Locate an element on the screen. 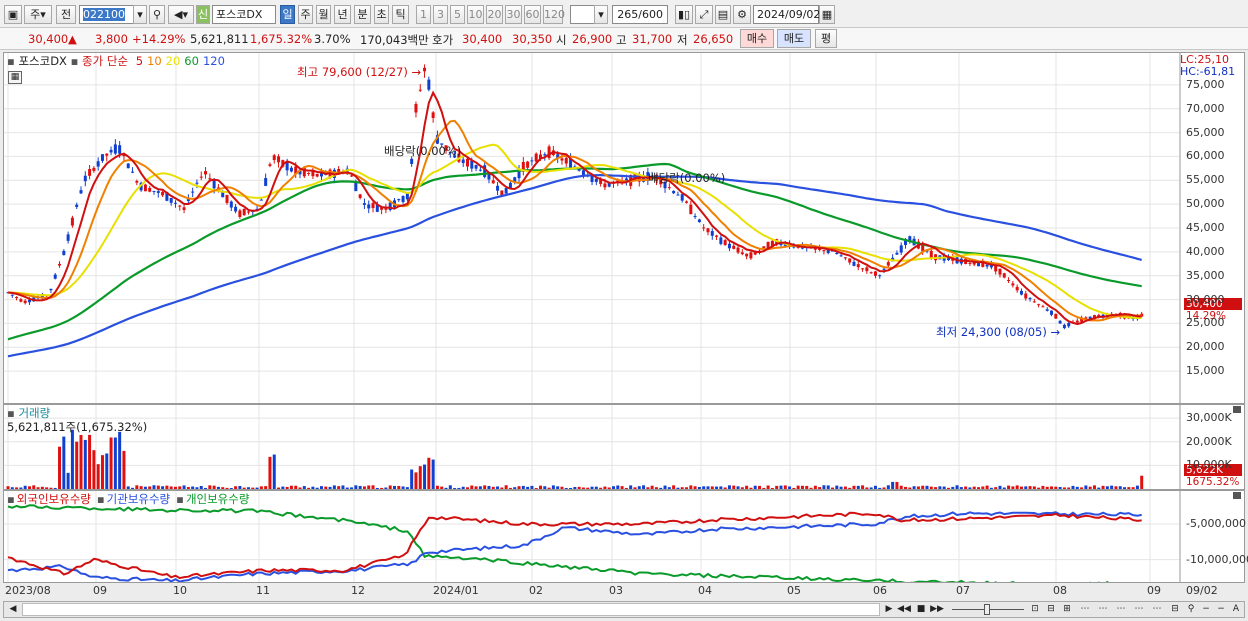 This screenshot has width=1248, height=621. holdings-legend-0: 외국인보유수량 is located at coordinates (53, 499).